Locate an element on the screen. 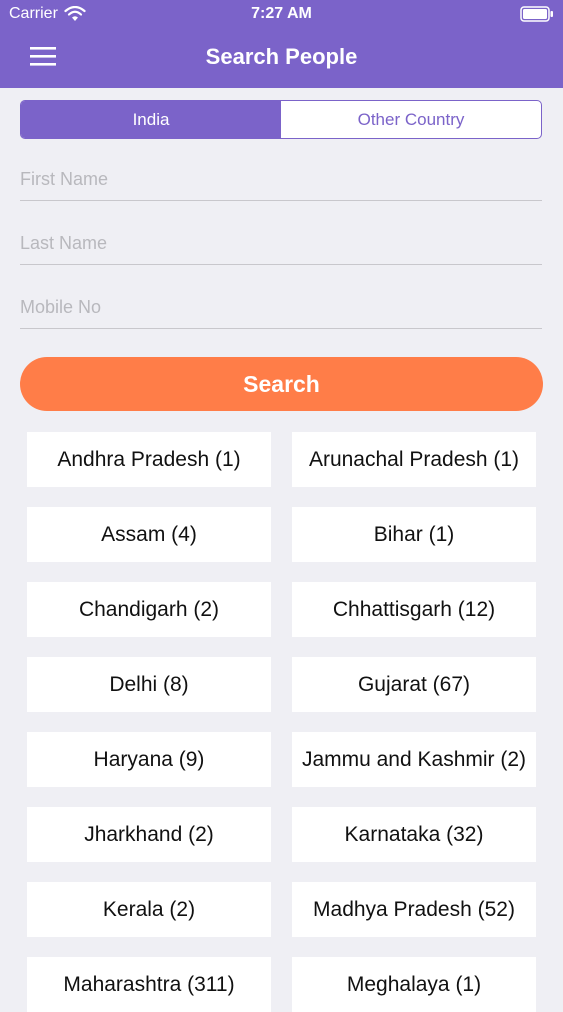  state-label: Bihar (1) is located at coordinates (414, 534).